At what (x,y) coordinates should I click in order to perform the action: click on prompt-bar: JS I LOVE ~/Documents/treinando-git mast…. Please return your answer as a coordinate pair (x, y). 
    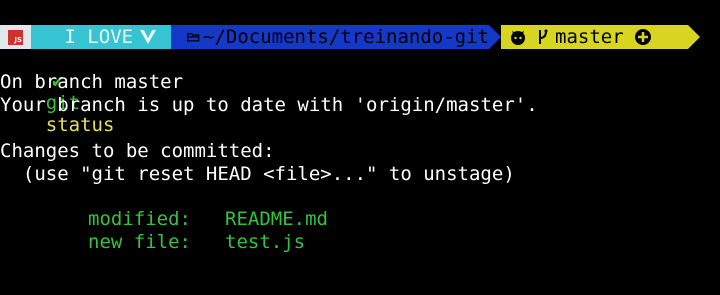
    Looking at the image, I should click on (350, 37).